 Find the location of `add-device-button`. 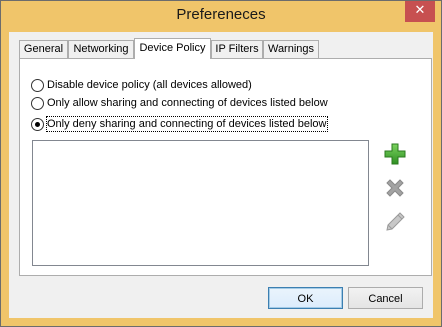

add-device-button is located at coordinates (395, 154).